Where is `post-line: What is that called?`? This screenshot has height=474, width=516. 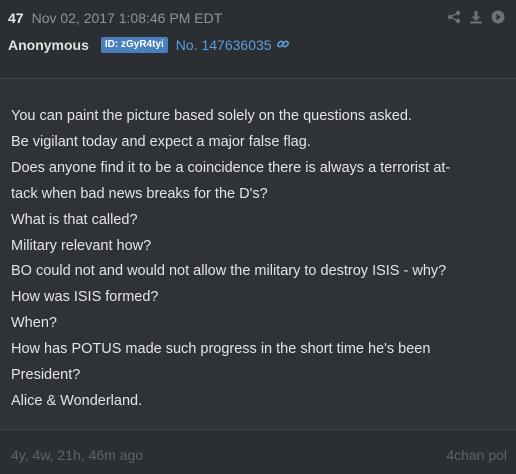
post-line: What is that called? is located at coordinates (74, 219).